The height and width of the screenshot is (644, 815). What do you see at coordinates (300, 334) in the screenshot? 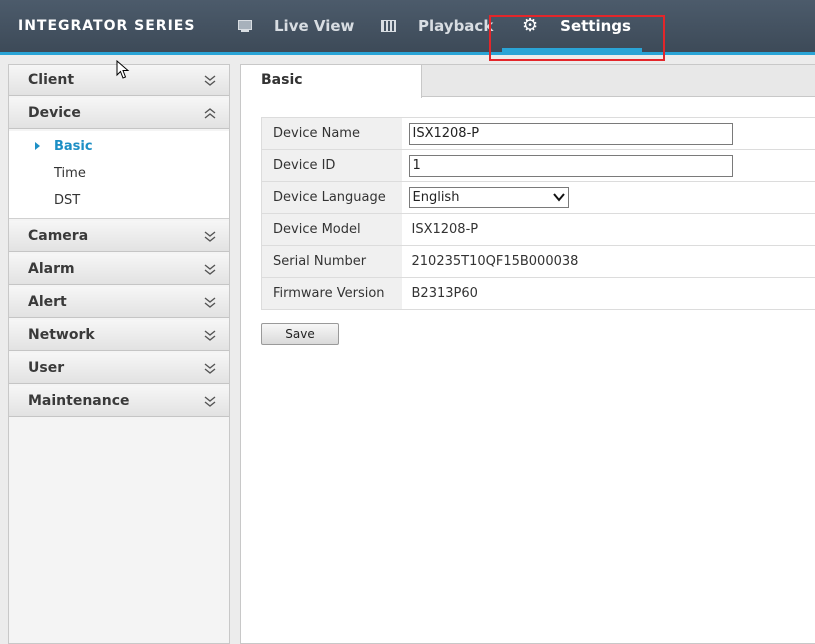
I see `save-button: Save` at bounding box center [300, 334].